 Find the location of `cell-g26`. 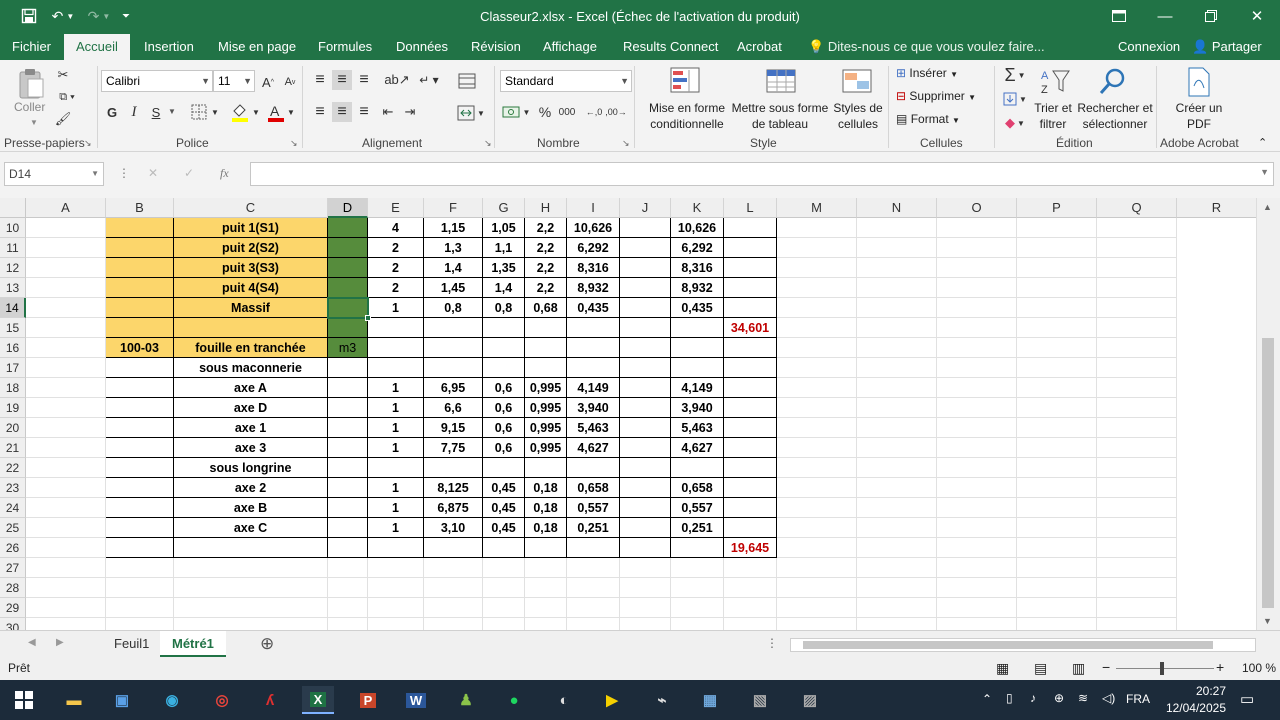

cell-g26 is located at coordinates (504, 548).